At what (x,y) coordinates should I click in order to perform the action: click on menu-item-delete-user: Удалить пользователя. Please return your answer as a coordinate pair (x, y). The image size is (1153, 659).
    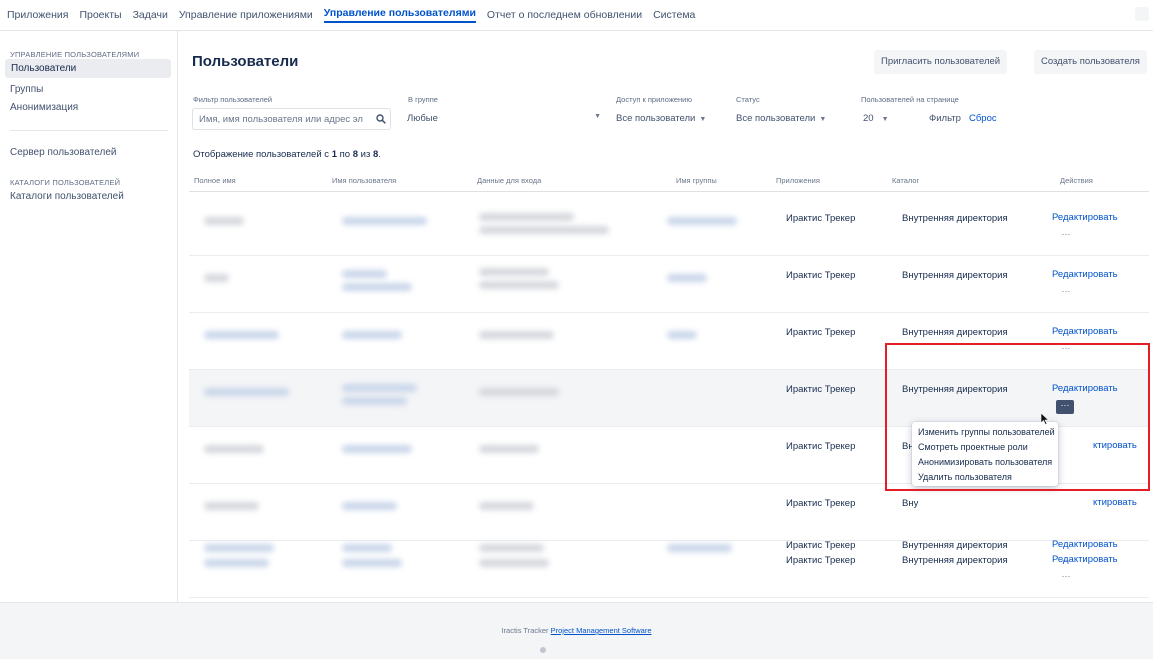
    Looking at the image, I should click on (985, 477).